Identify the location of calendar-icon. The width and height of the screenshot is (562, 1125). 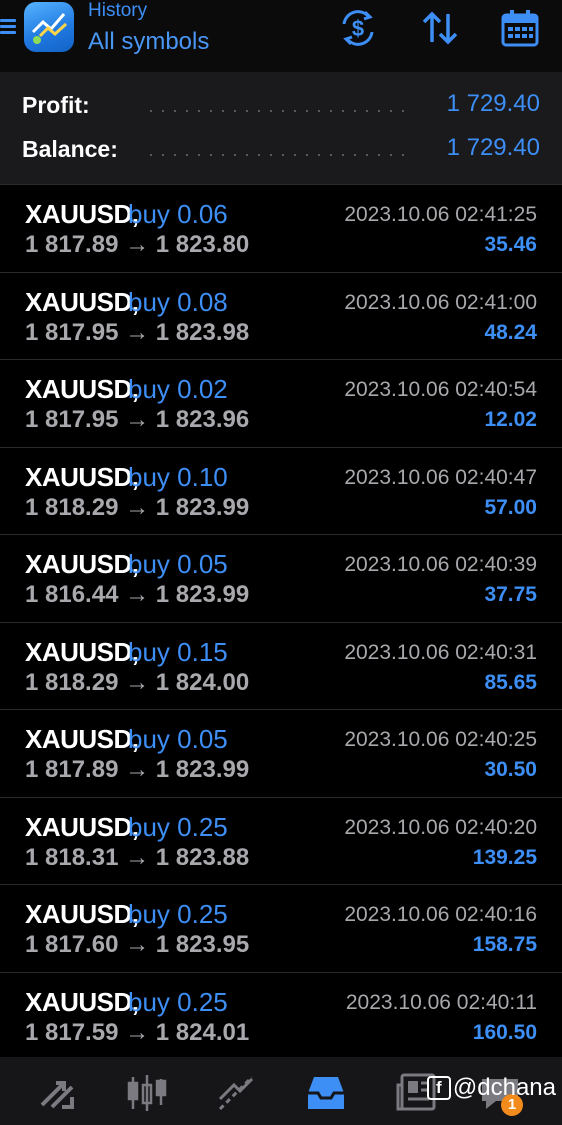
(520, 28).